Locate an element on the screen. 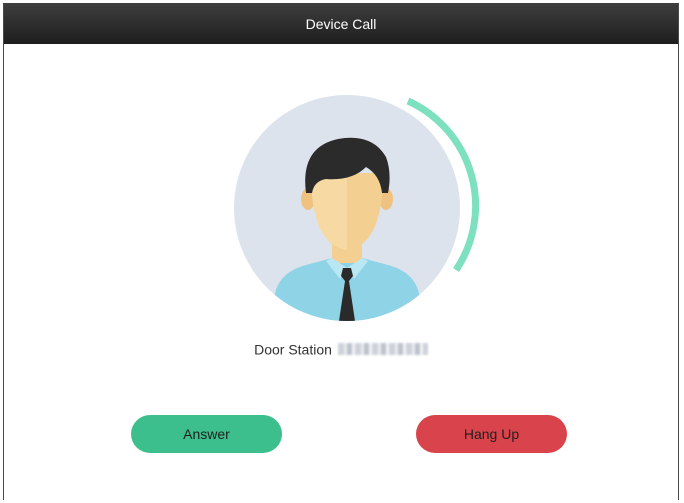 This screenshot has height=503, width=684. window-title: Device Call is located at coordinates (341, 23).